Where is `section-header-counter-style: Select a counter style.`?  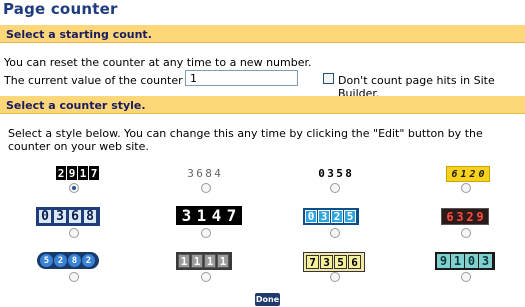
section-header-counter-style: Select a counter style. is located at coordinates (262, 105).